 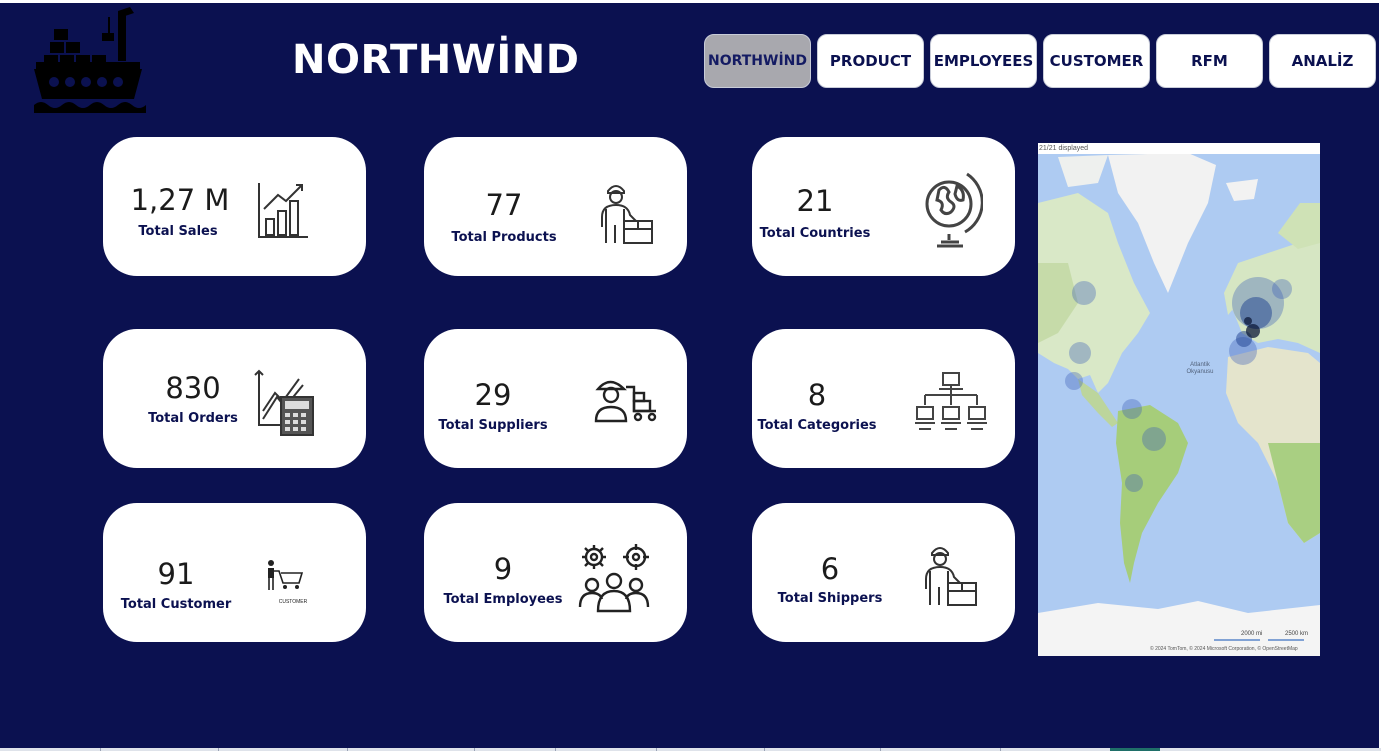 I want to click on nav-button-employees: EMPLOYEES, so click(x=983, y=61).